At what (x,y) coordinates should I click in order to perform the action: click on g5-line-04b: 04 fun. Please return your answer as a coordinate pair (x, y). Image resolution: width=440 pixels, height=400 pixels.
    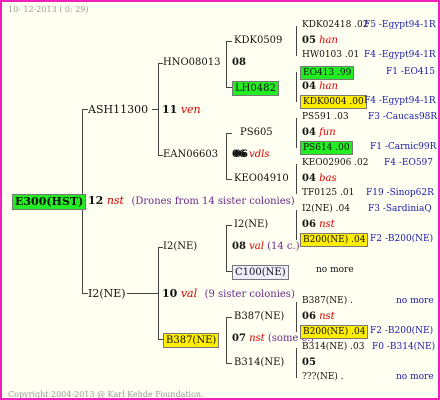
    Looking at the image, I should click on (319, 132).